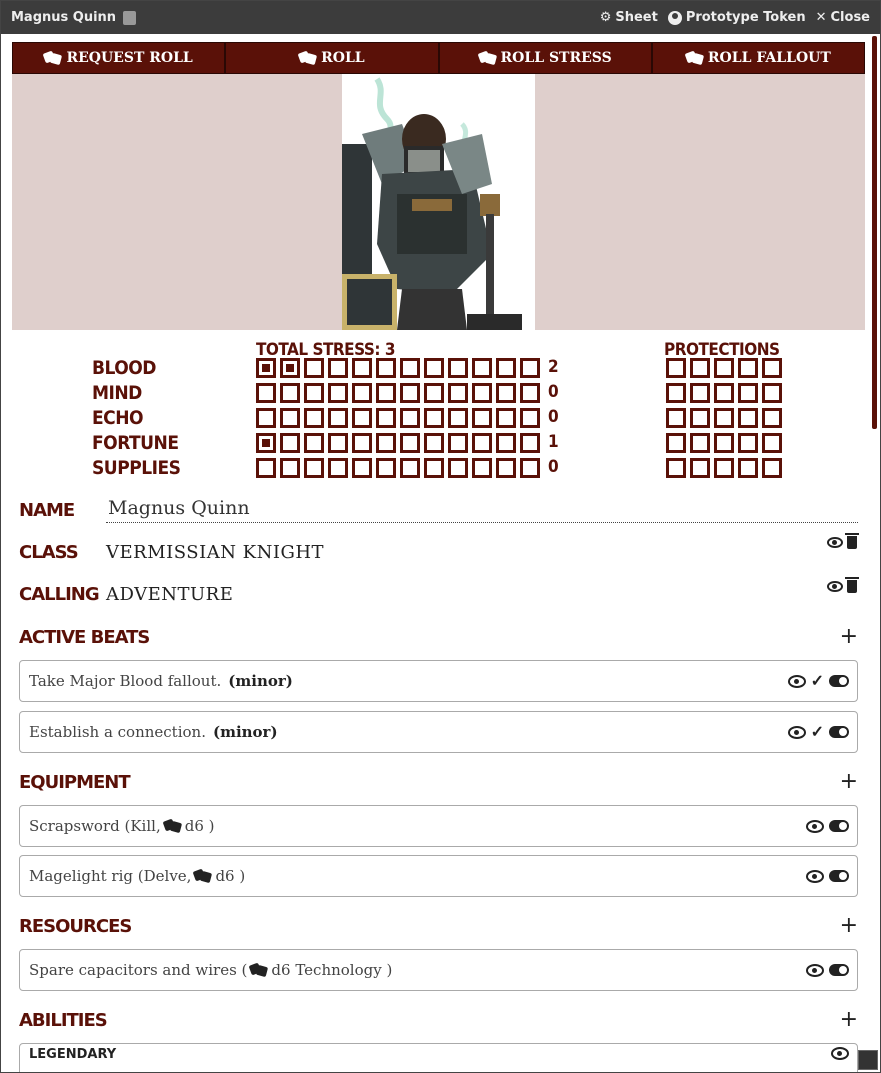 The width and height of the screenshot is (881, 1073). What do you see at coordinates (120, 58) in the screenshot?
I see `request-roll-button: REQUEST ROLL` at bounding box center [120, 58].